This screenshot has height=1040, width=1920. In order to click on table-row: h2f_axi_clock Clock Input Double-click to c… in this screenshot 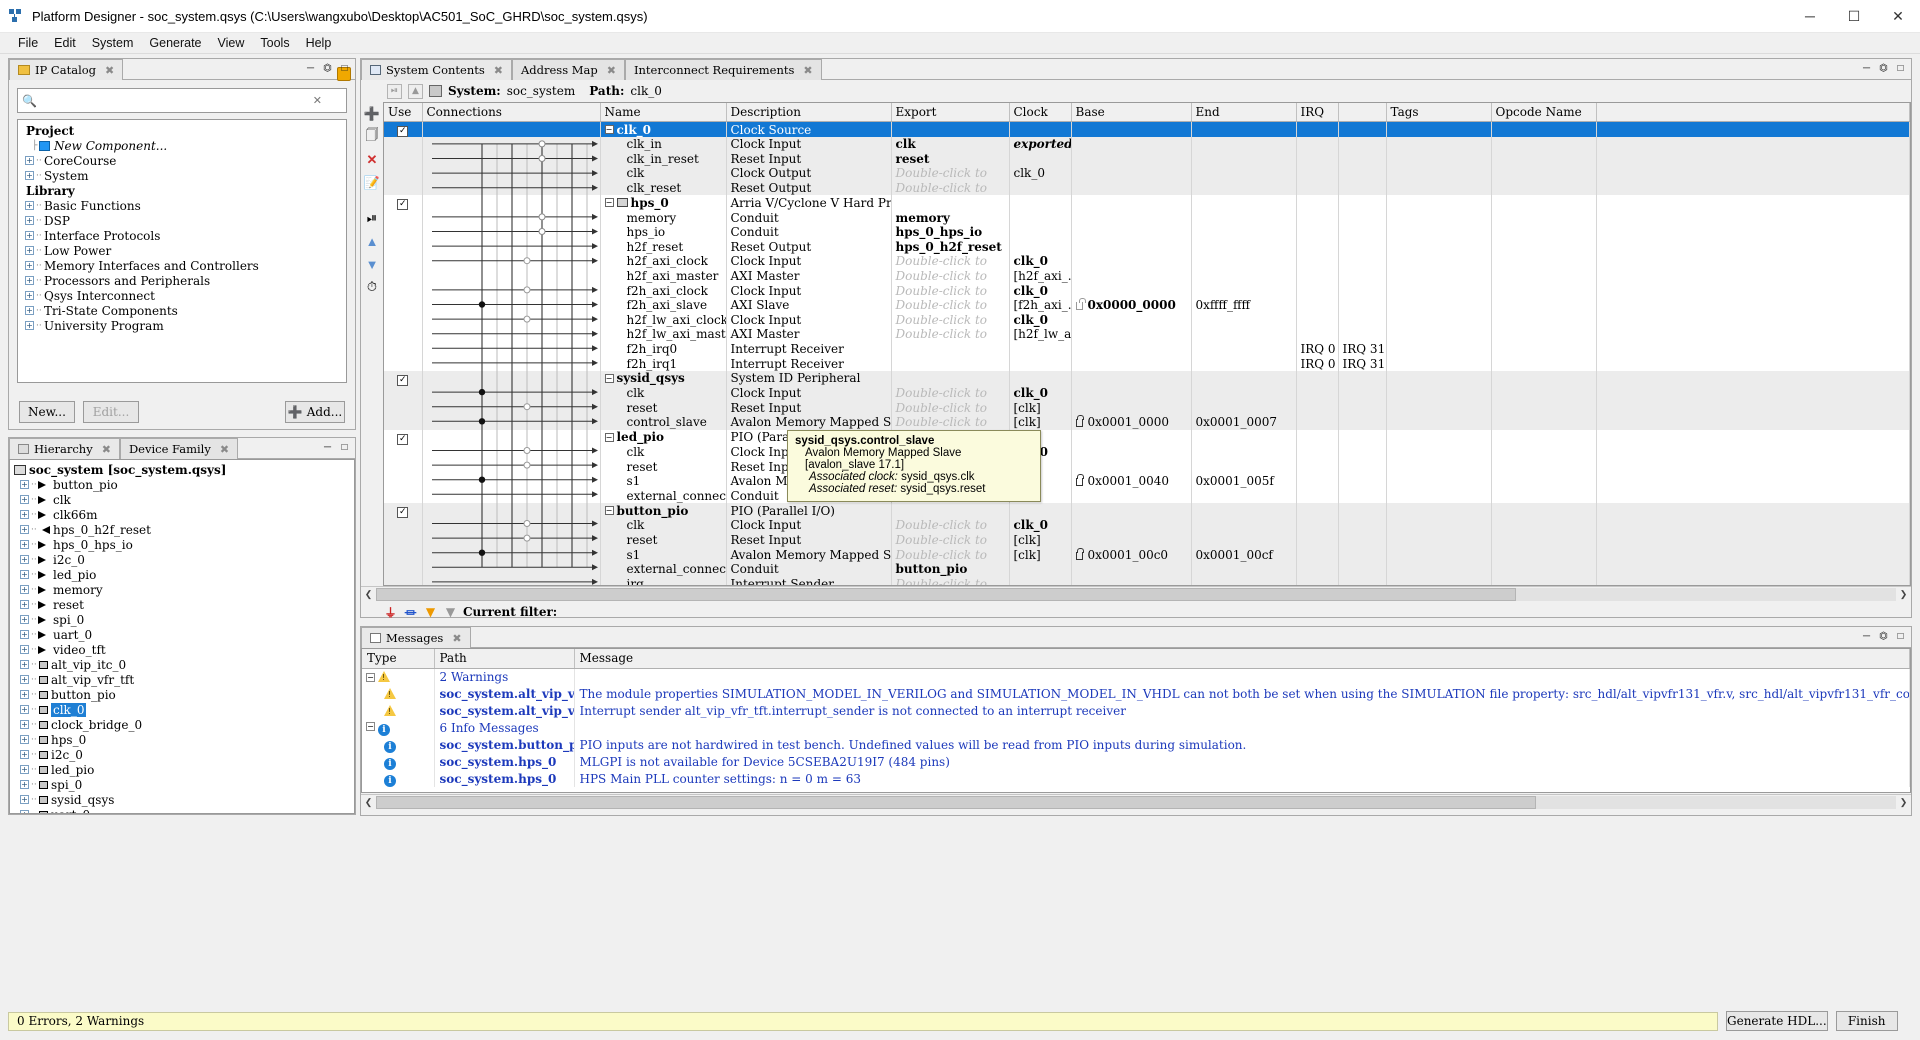, I will do `click(1147, 261)`.